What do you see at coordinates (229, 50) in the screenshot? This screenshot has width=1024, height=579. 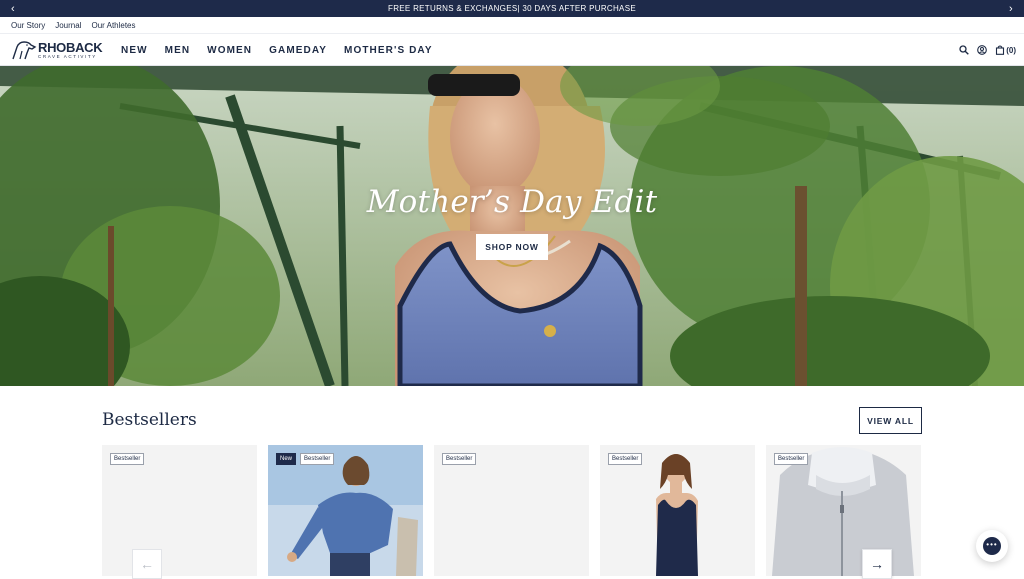 I see `nav-item-women: WOMEN` at bounding box center [229, 50].